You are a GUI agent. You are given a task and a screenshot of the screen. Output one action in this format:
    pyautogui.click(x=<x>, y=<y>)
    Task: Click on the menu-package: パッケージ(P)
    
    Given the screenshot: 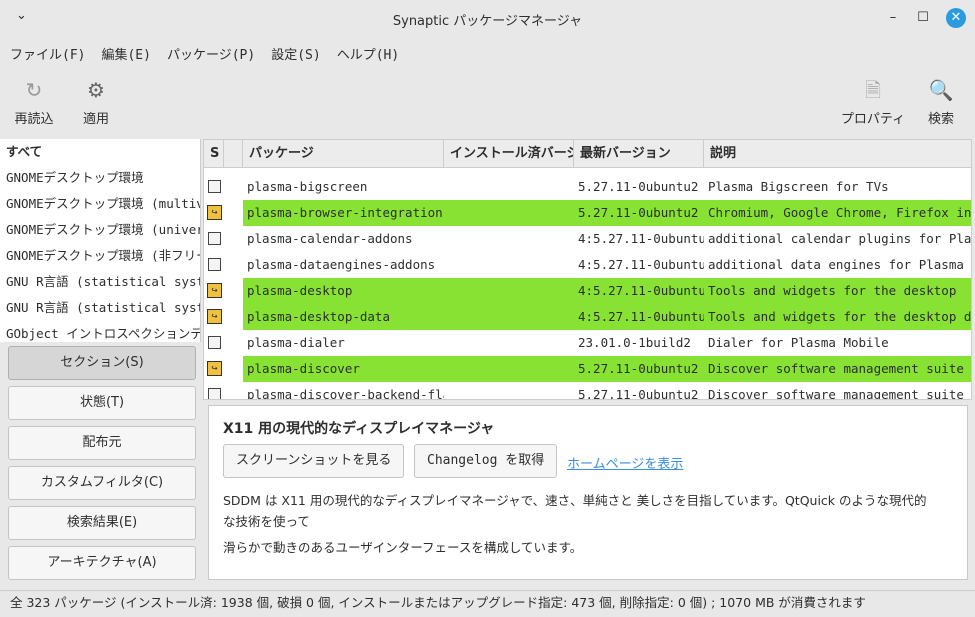 What is the action you would take?
    pyautogui.click(x=211, y=53)
    